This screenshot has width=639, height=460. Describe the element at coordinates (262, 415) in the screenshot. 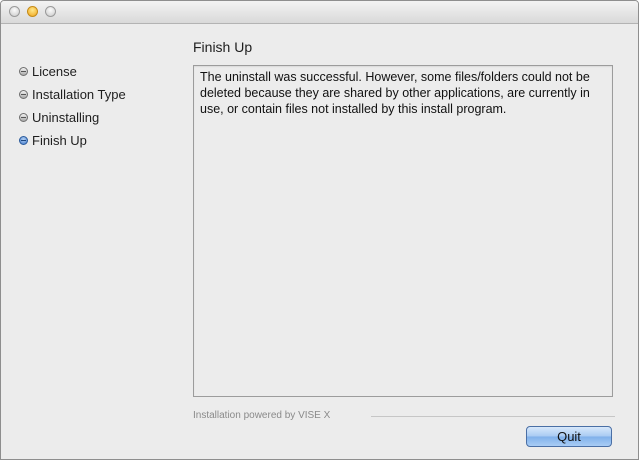

I see `powered-by-text: Installation powered by VISE X` at that location.